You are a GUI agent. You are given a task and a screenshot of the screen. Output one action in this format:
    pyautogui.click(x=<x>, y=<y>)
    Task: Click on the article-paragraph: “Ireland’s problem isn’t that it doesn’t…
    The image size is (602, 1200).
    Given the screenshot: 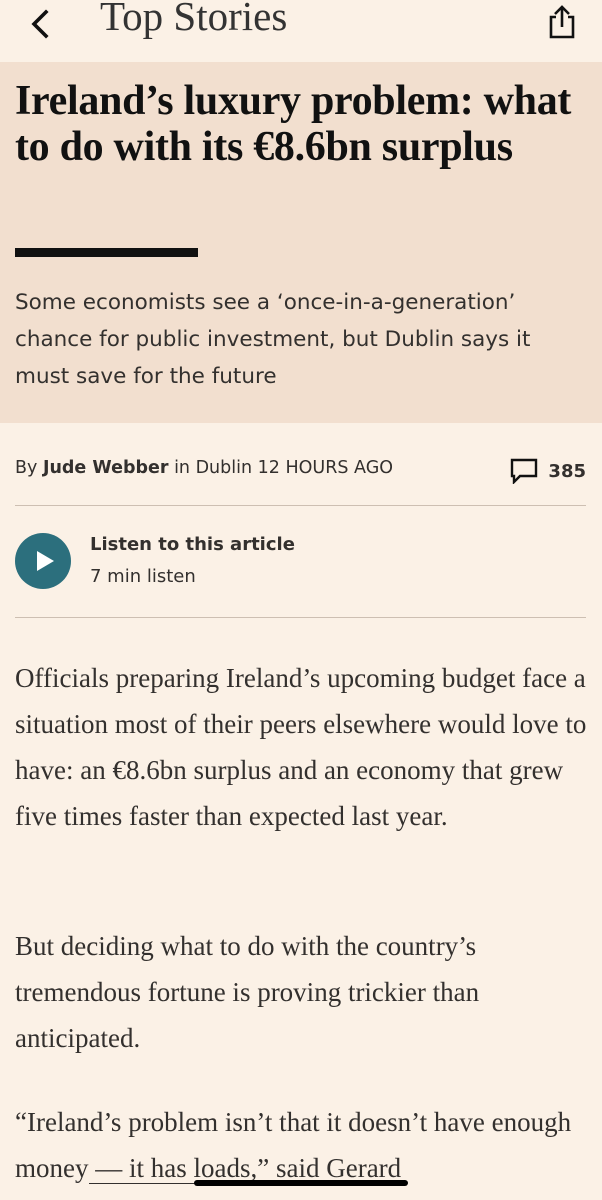 What is the action you would take?
    pyautogui.click(x=302, y=1145)
    